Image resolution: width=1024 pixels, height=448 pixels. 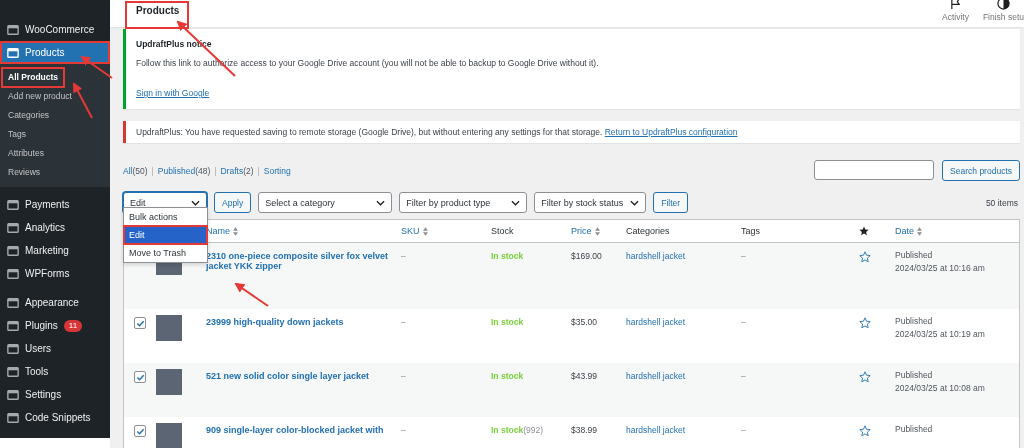 What do you see at coordinates (55, 227) in the screenshot?
I see `sidebar-item: Analytics` at bounding box center [55, 227].